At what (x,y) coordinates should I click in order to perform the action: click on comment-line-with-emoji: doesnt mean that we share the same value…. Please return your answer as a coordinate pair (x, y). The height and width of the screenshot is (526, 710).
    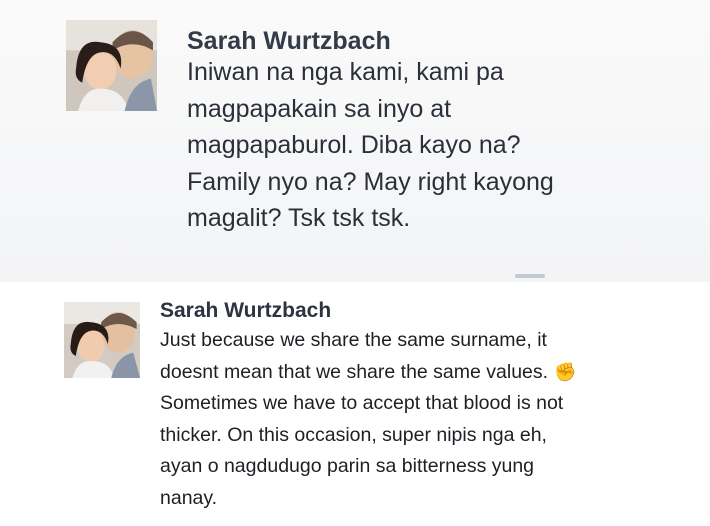
    Looking at the image, I should click on (430, 373).